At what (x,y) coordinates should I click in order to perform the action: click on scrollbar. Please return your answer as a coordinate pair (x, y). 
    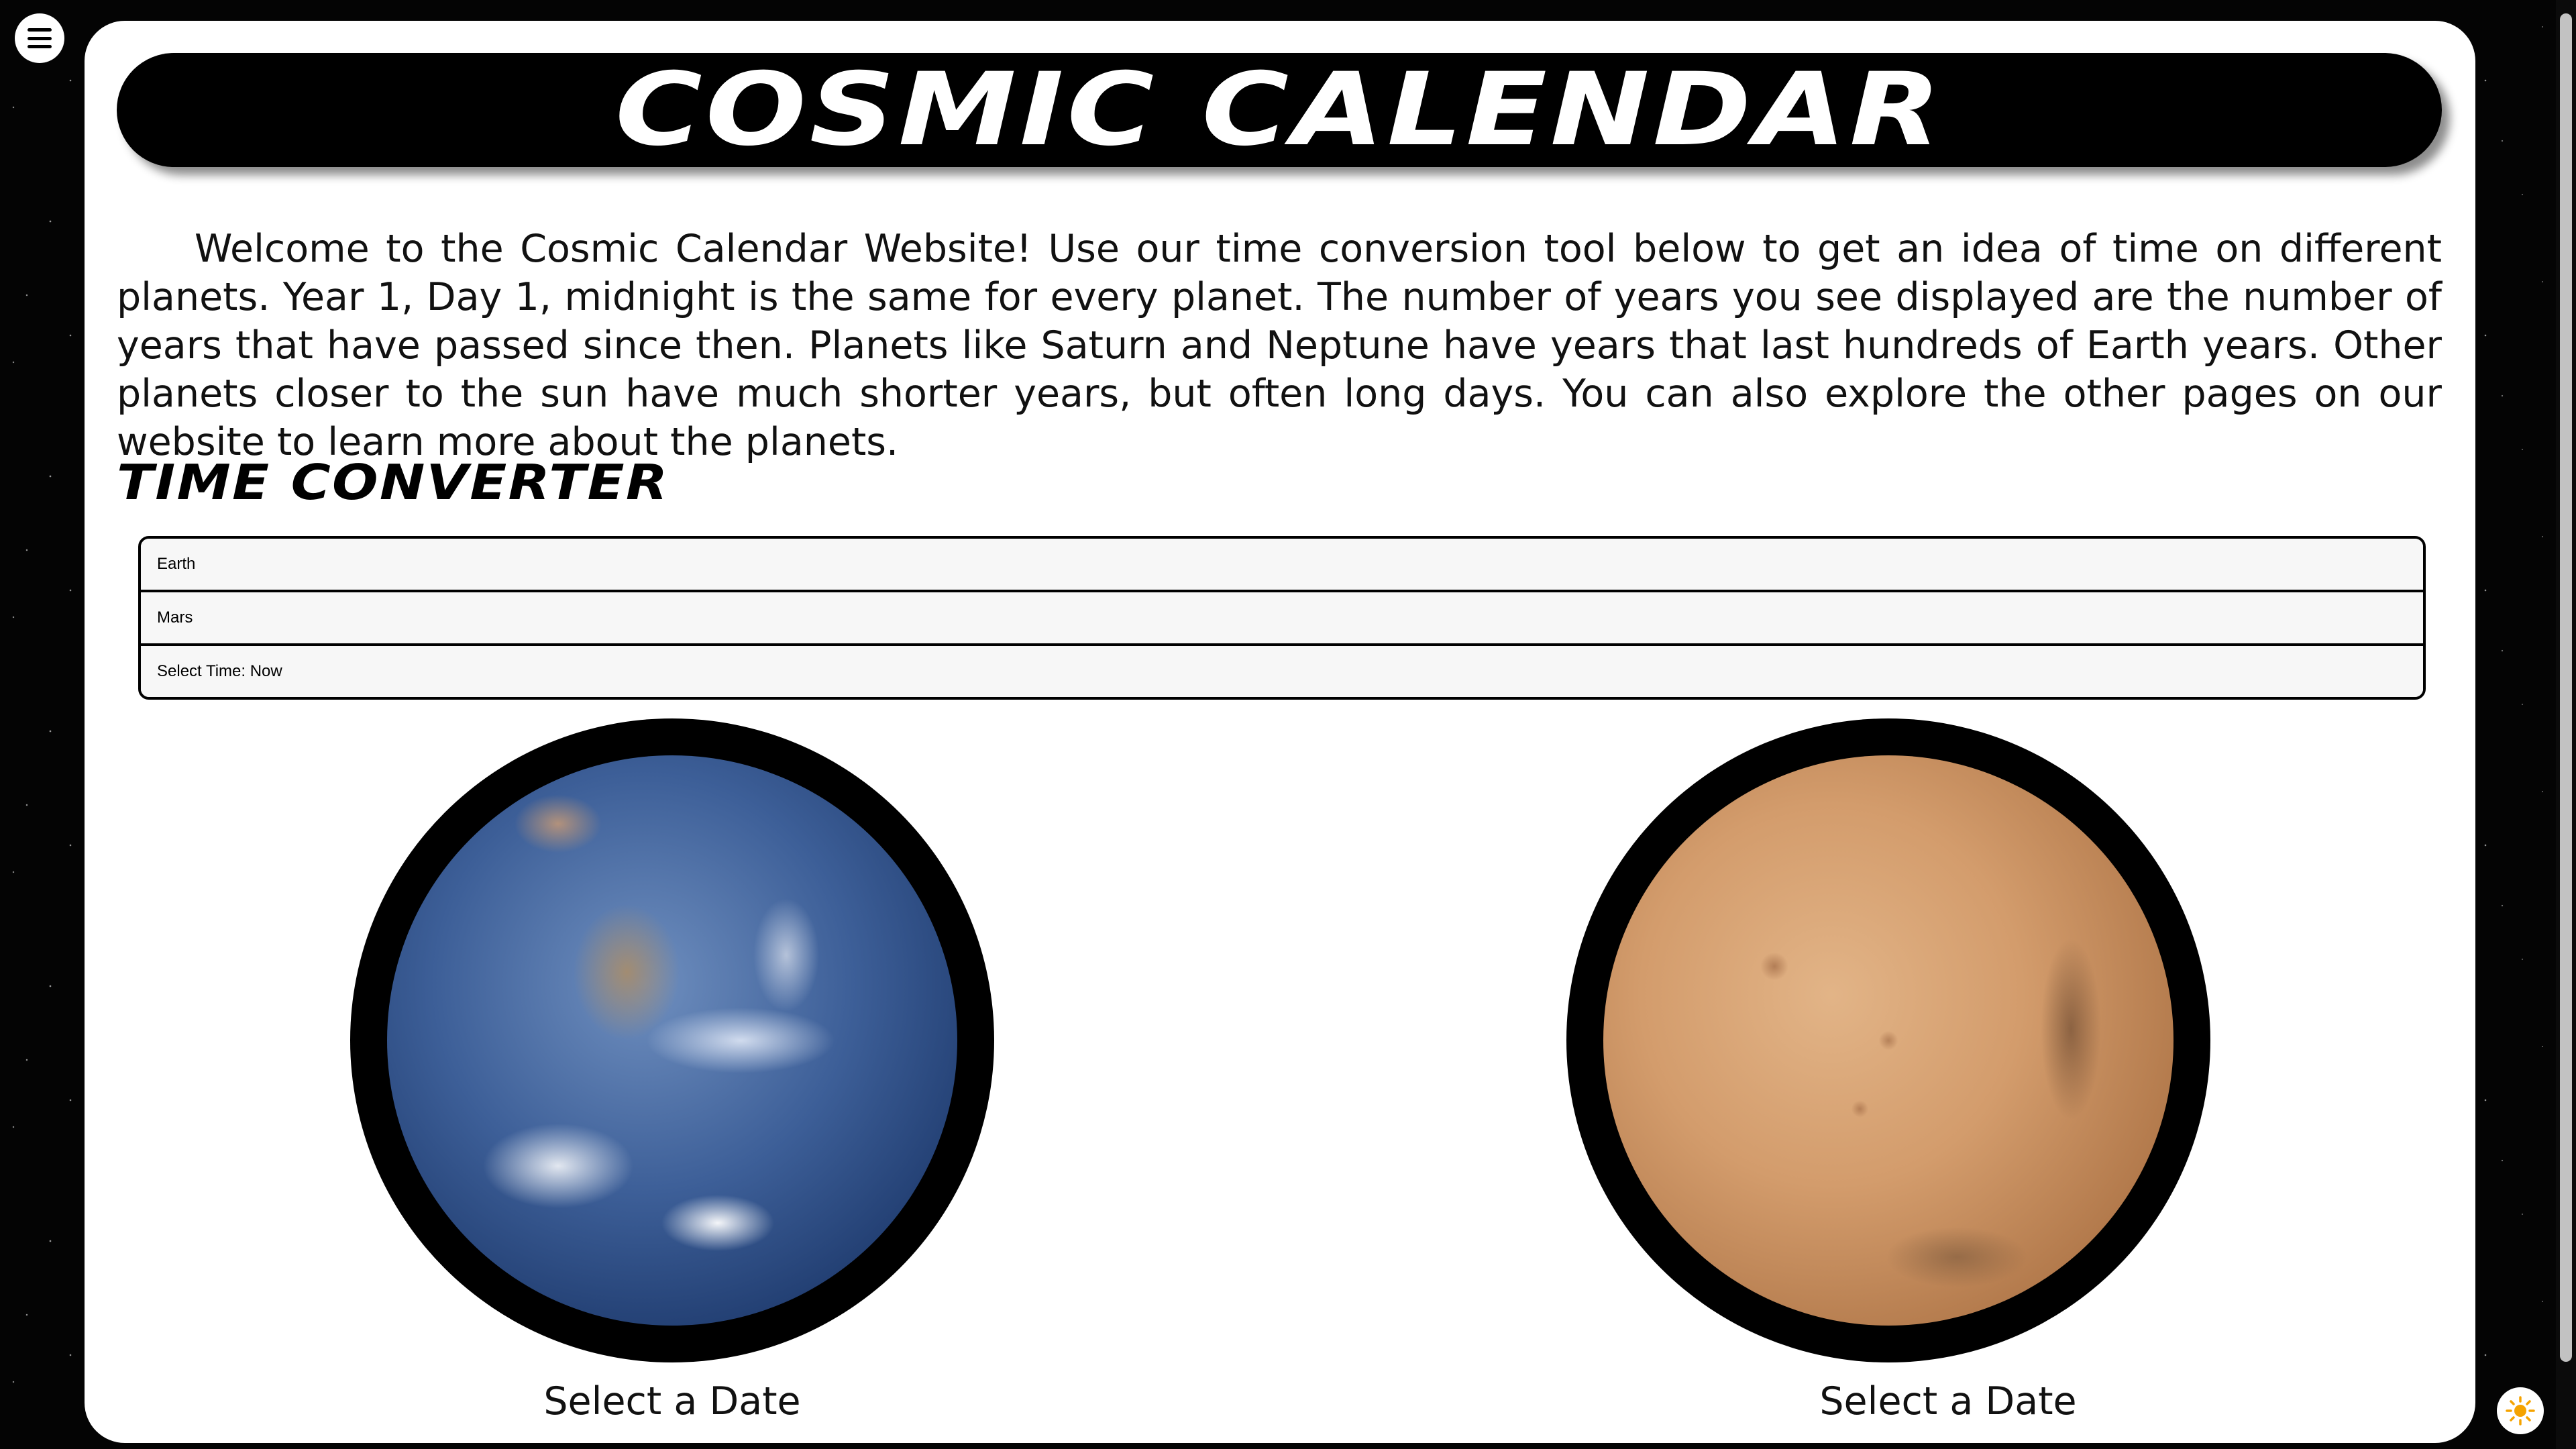
    Looking at the image, I should click on (2566, 724).